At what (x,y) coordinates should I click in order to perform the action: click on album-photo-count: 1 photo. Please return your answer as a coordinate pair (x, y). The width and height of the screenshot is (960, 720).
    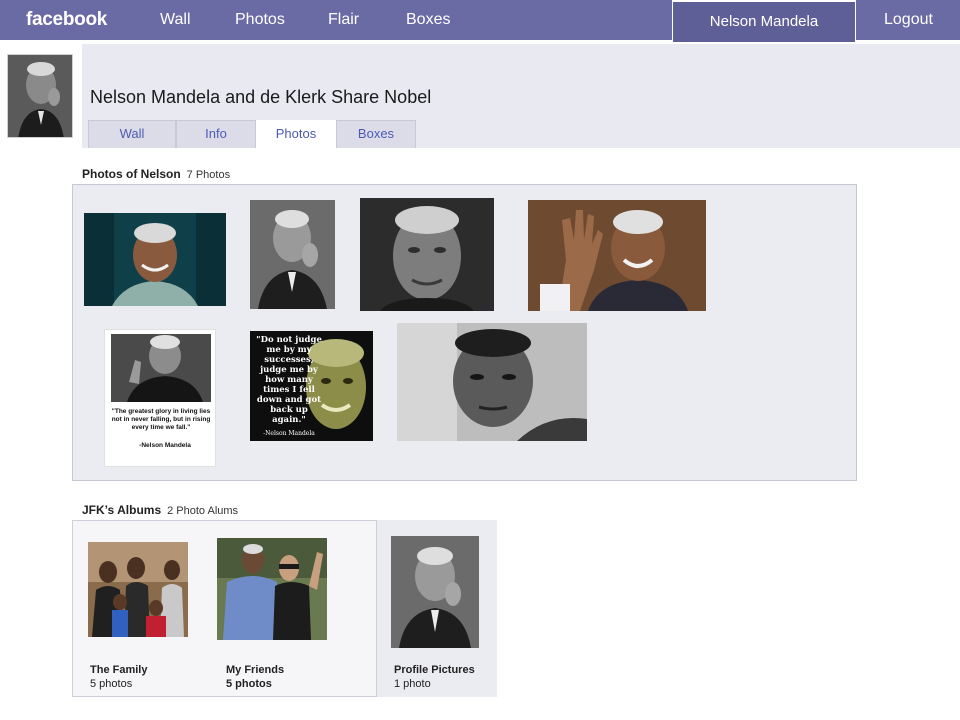
    Looking at the image, I should click on (412, 684).